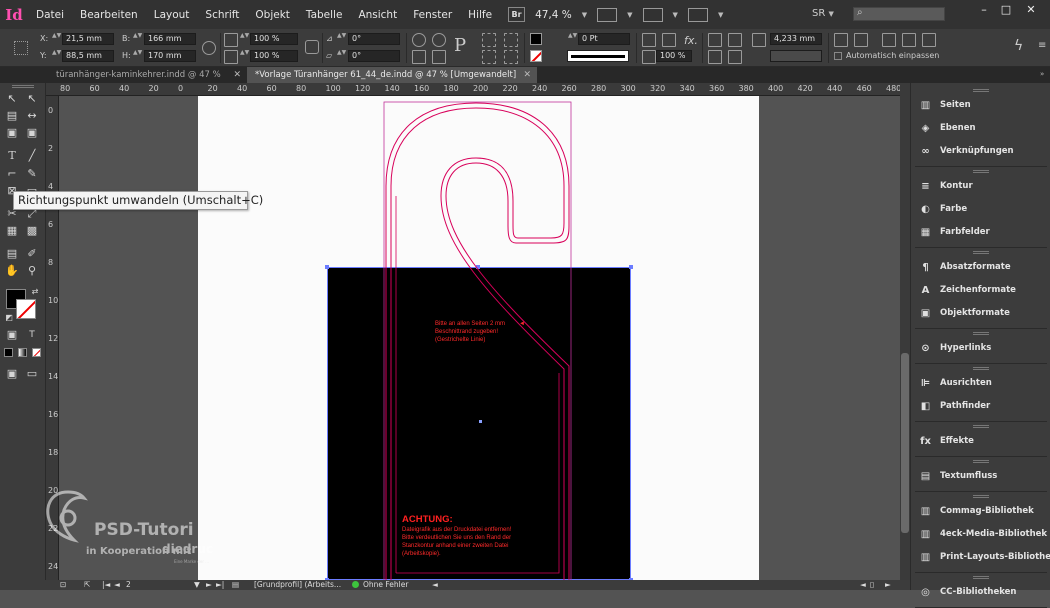 The height and width of the screenshot is (608, 1050). What do you see at coordinates (945, 186) in the screenshot?
I see `panel-item-kontur: ≡ Kontur` at bounding box center [945, 186].